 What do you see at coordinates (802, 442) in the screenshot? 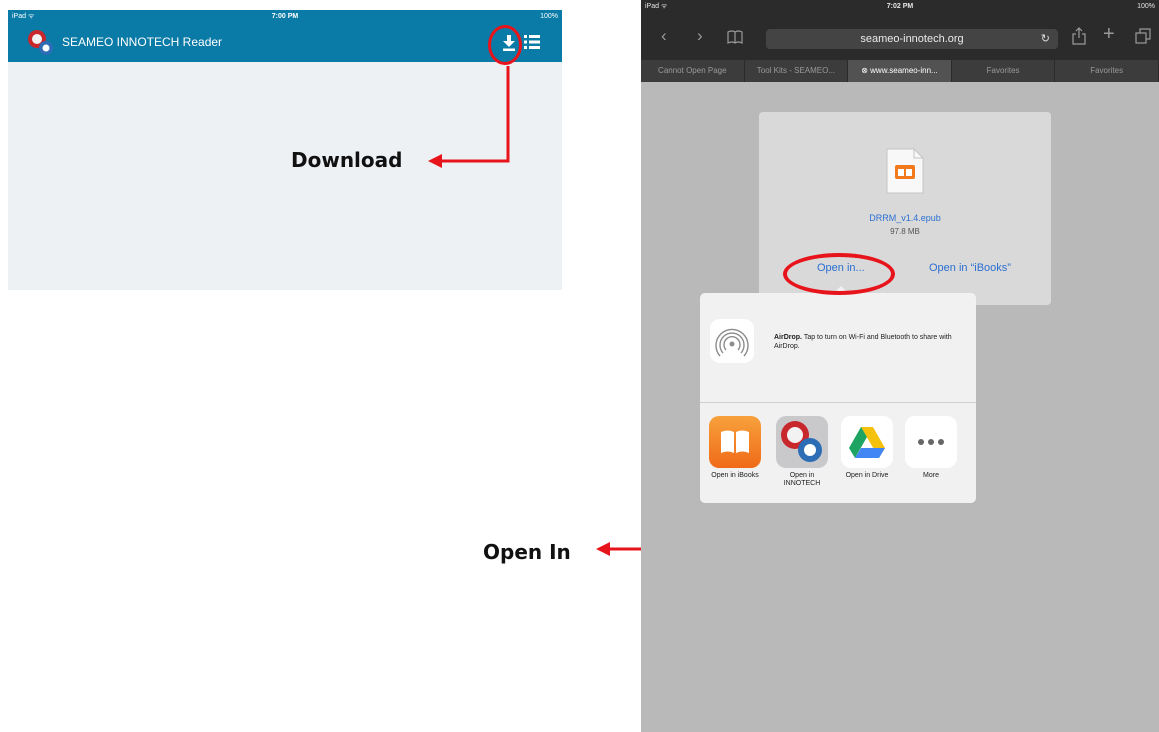
I see `innotech-icon` at bounding box center [802, 442].